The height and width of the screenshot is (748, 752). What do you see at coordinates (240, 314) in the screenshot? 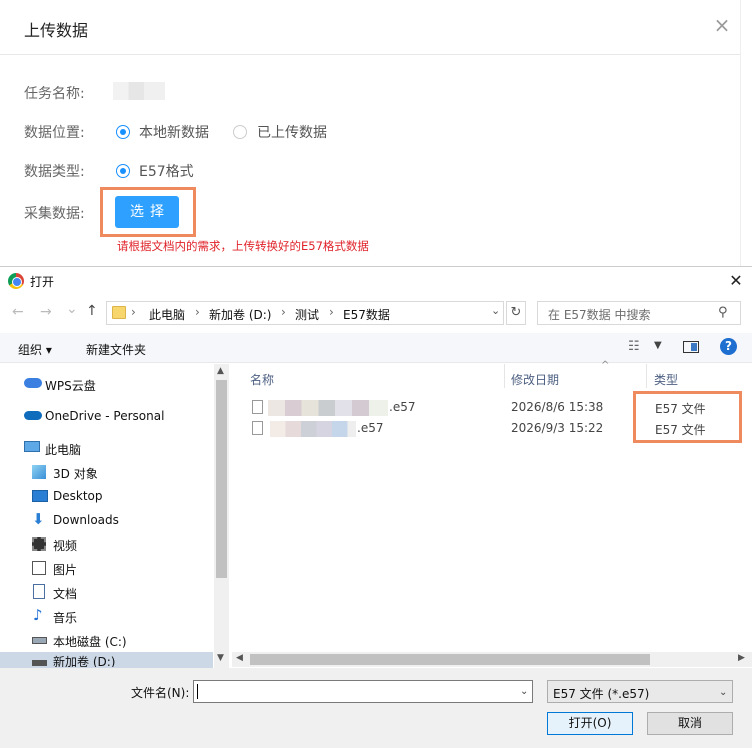
I see `breadcrumb-drive-d: 新加卷 (D:)` at bounding box center [240, 314].